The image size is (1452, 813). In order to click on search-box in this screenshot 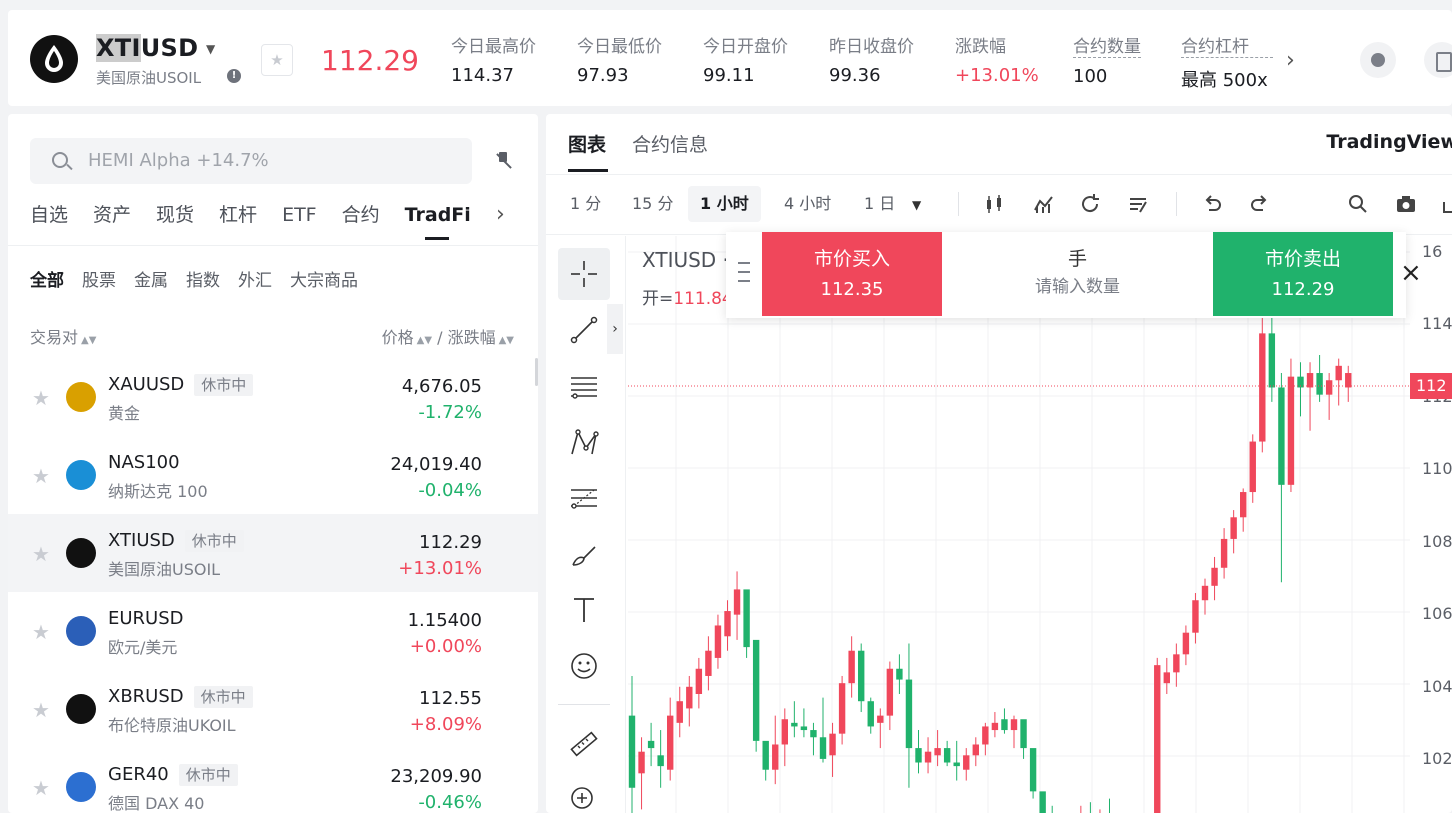, I will do `click(251, 161)`.